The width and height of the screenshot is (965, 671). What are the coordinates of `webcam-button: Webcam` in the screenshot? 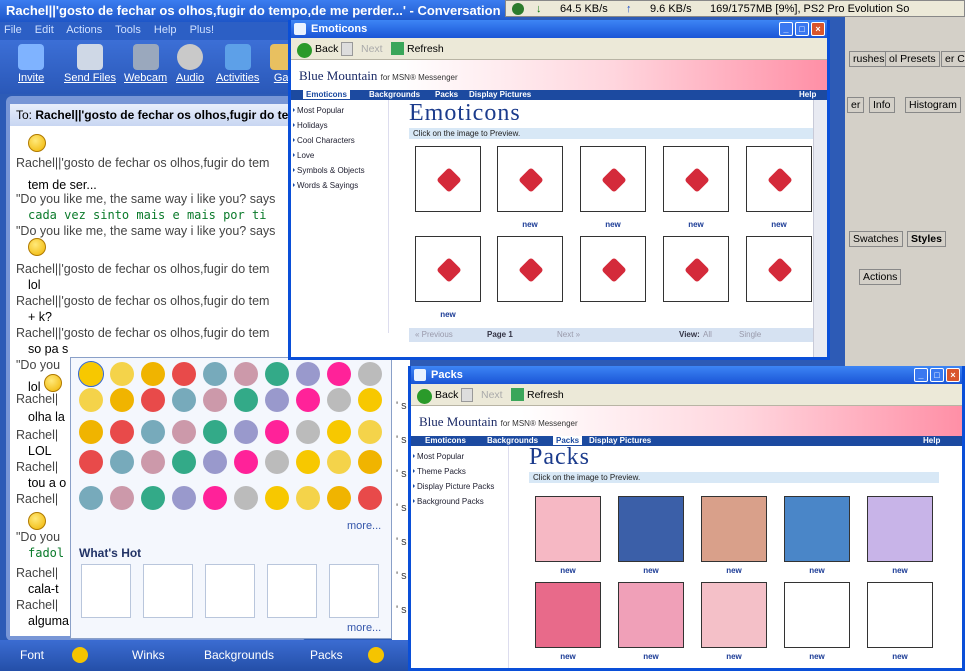 It's located at (145, 64).